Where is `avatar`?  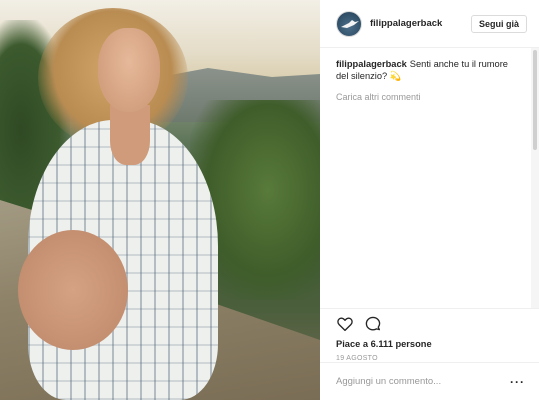 avatar is located at coordinates (349, 23).